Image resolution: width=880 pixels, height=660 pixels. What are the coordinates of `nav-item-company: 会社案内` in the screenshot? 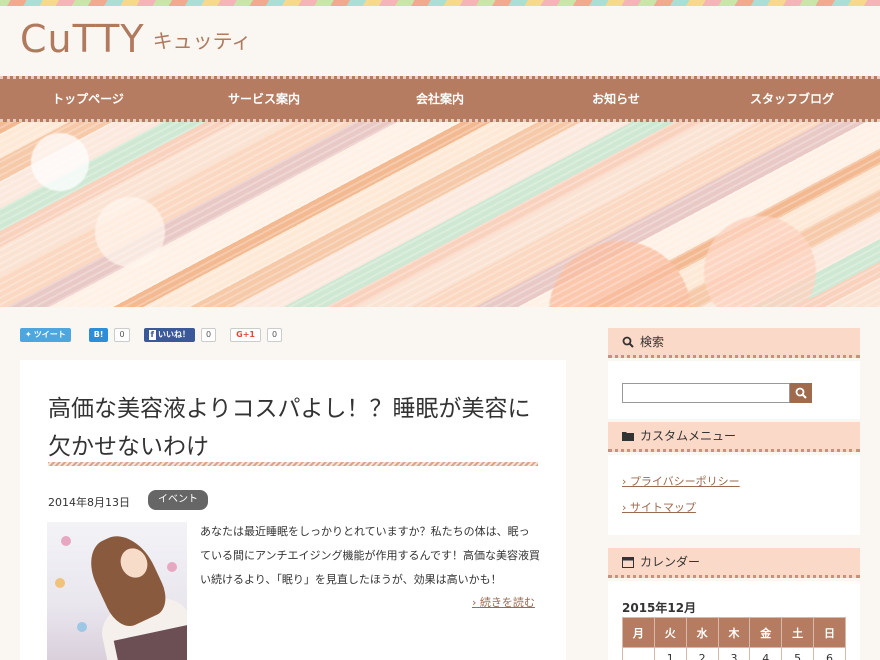 It's located at (440, 99).